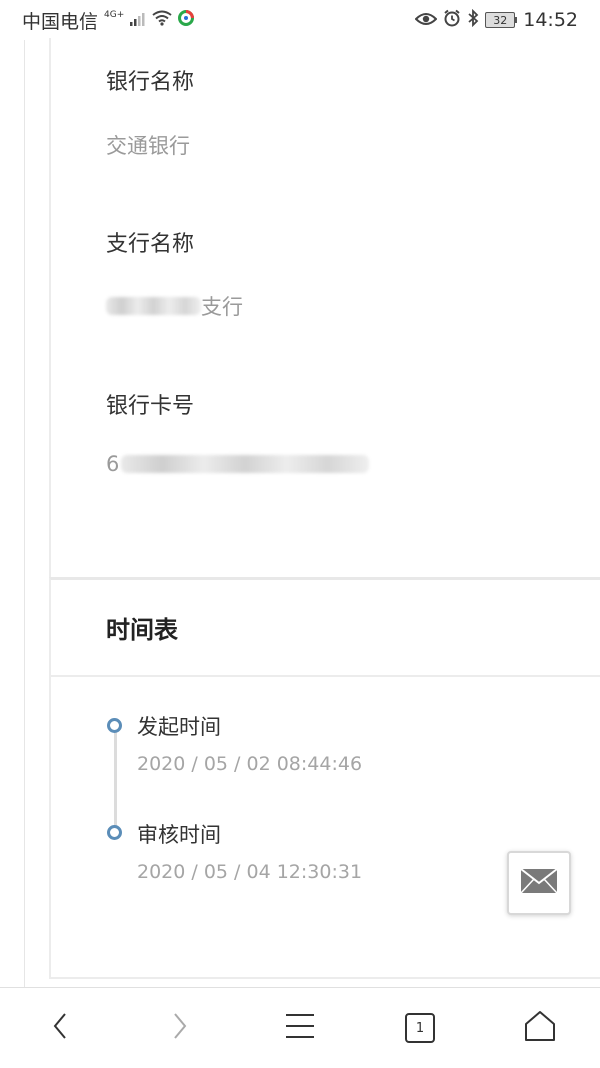  What do you see at coordinates (300, 20) in the screenshot?
I see `status-bar: 中国电信 4G+ 32 14:52` at bounding box center [300, 20].